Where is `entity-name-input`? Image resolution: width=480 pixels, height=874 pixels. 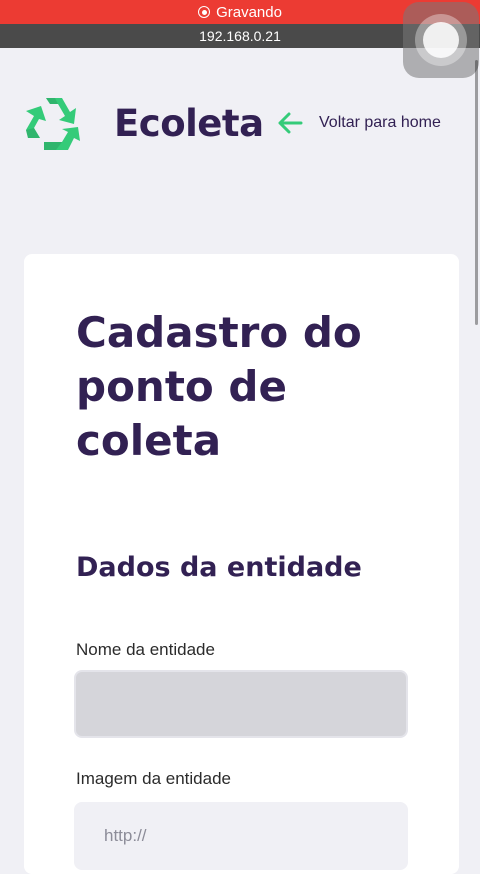
entity-name-input is located at coordinates (241, 704).